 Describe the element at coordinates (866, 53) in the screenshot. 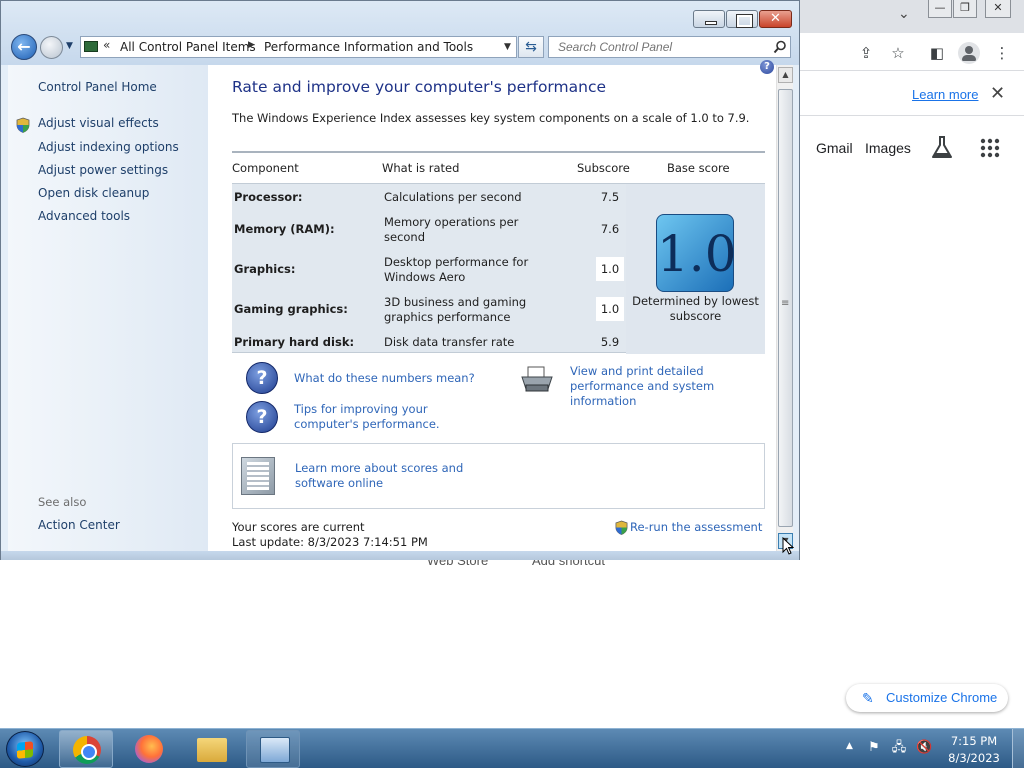

I see `share-icon: ⇪` at that location.